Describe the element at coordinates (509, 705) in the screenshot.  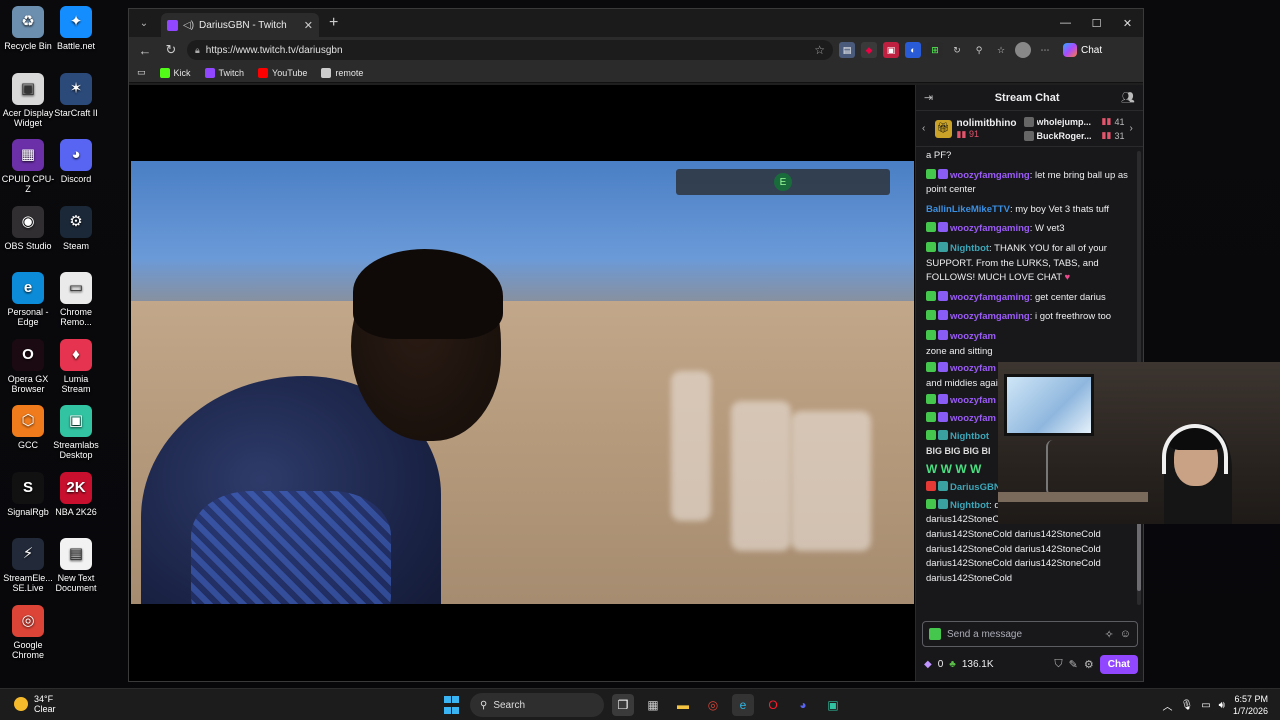
I see `search-placeholder: Search` at that location.